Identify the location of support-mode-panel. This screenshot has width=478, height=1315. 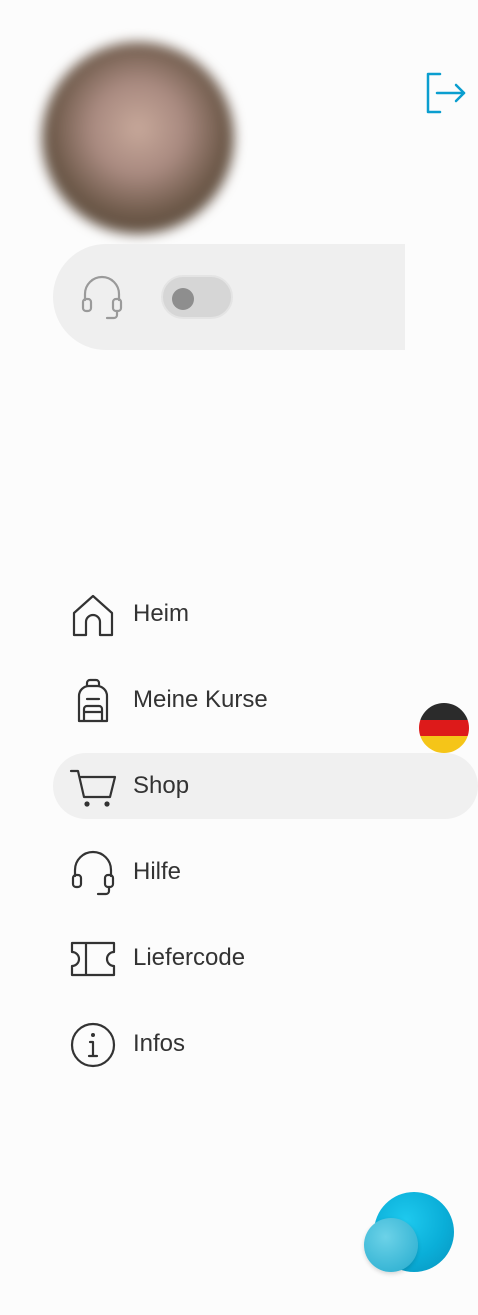
(229, 297).